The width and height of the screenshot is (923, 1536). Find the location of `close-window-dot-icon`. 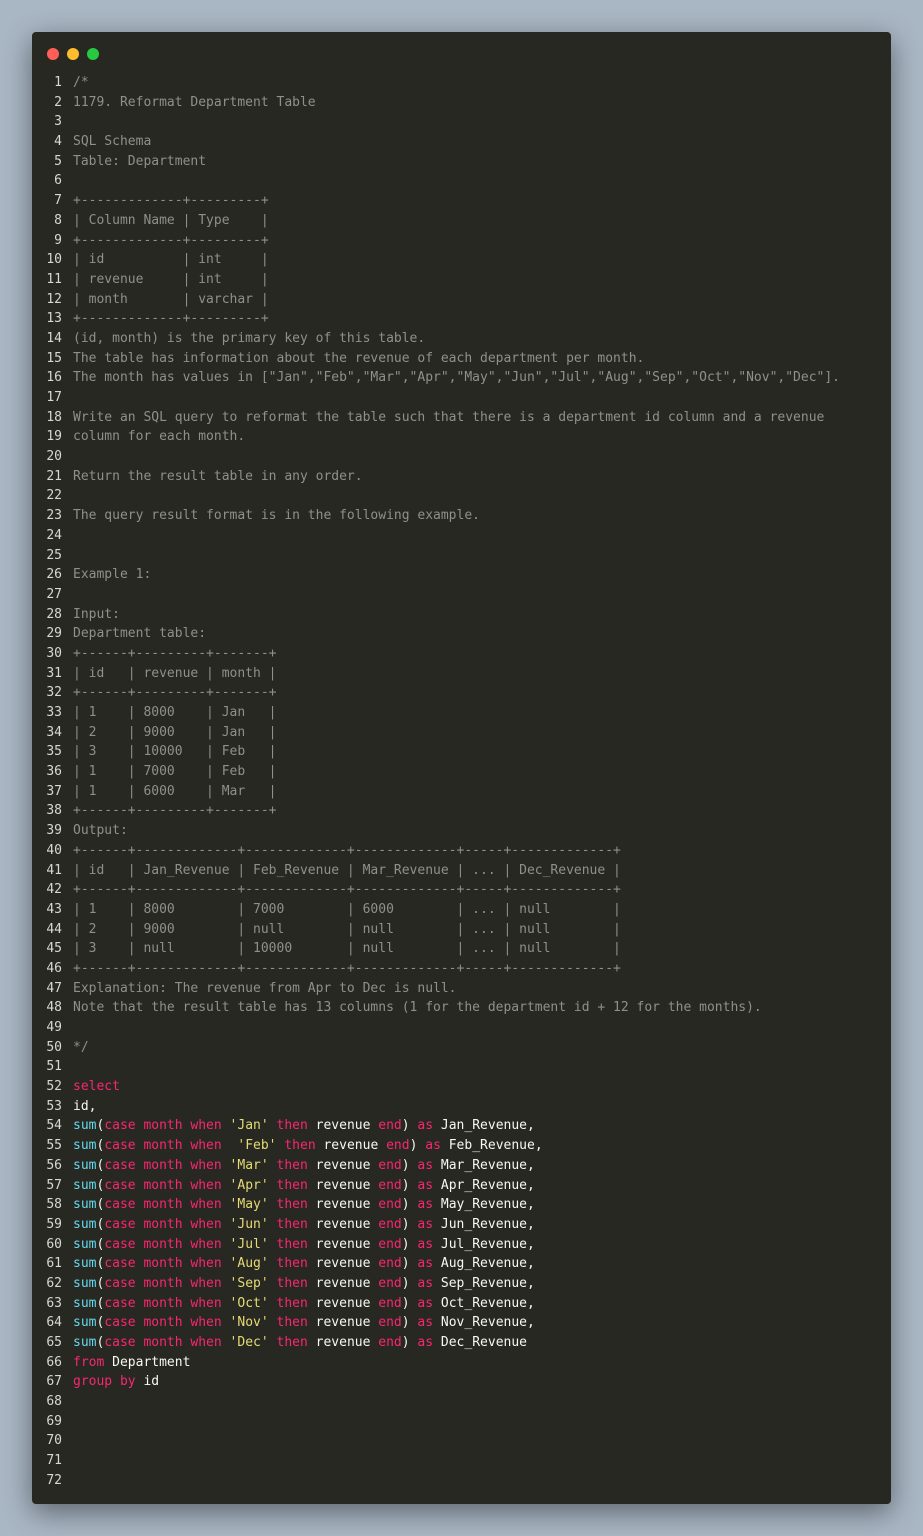

close-window-dot-icon is located at coordinates (53, 54).